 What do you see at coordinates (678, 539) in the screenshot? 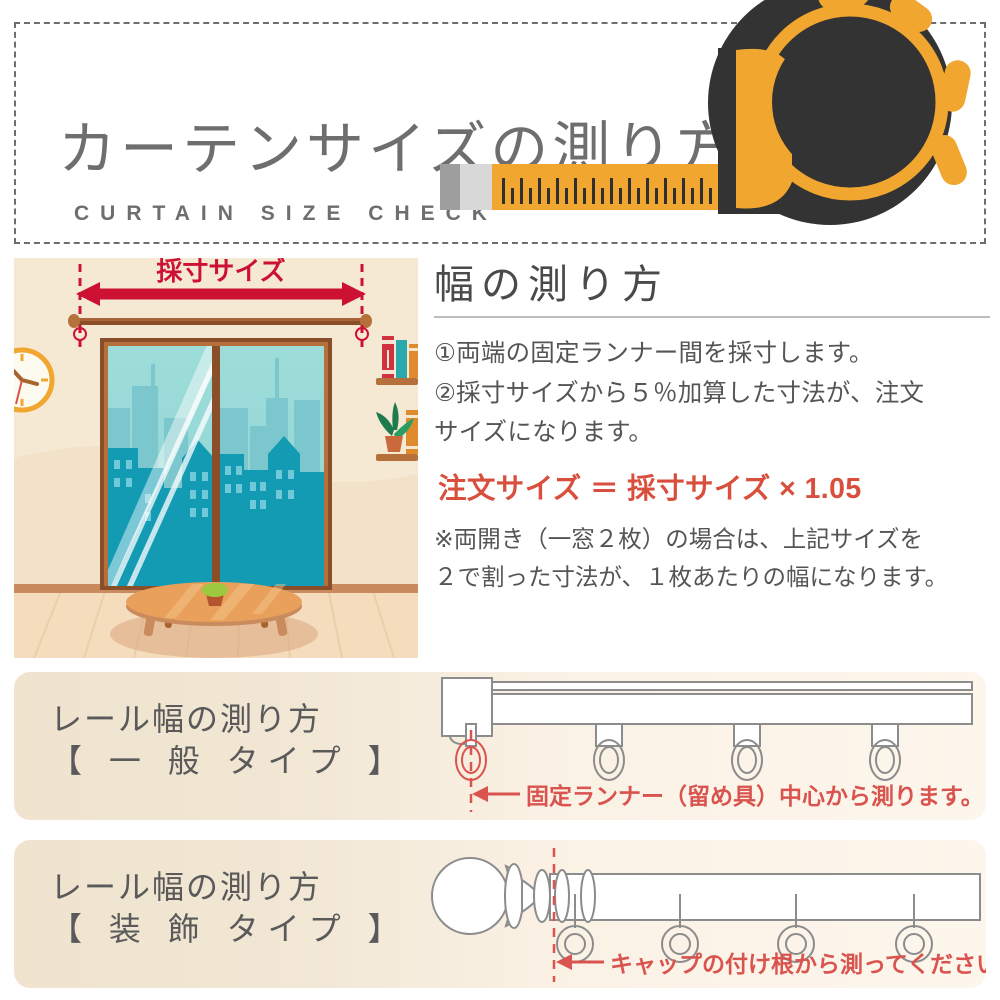
I see `note-line-1: ※両開き（一窓２枚）の場合は、上記サイズを` at bounding box center [678, 539].